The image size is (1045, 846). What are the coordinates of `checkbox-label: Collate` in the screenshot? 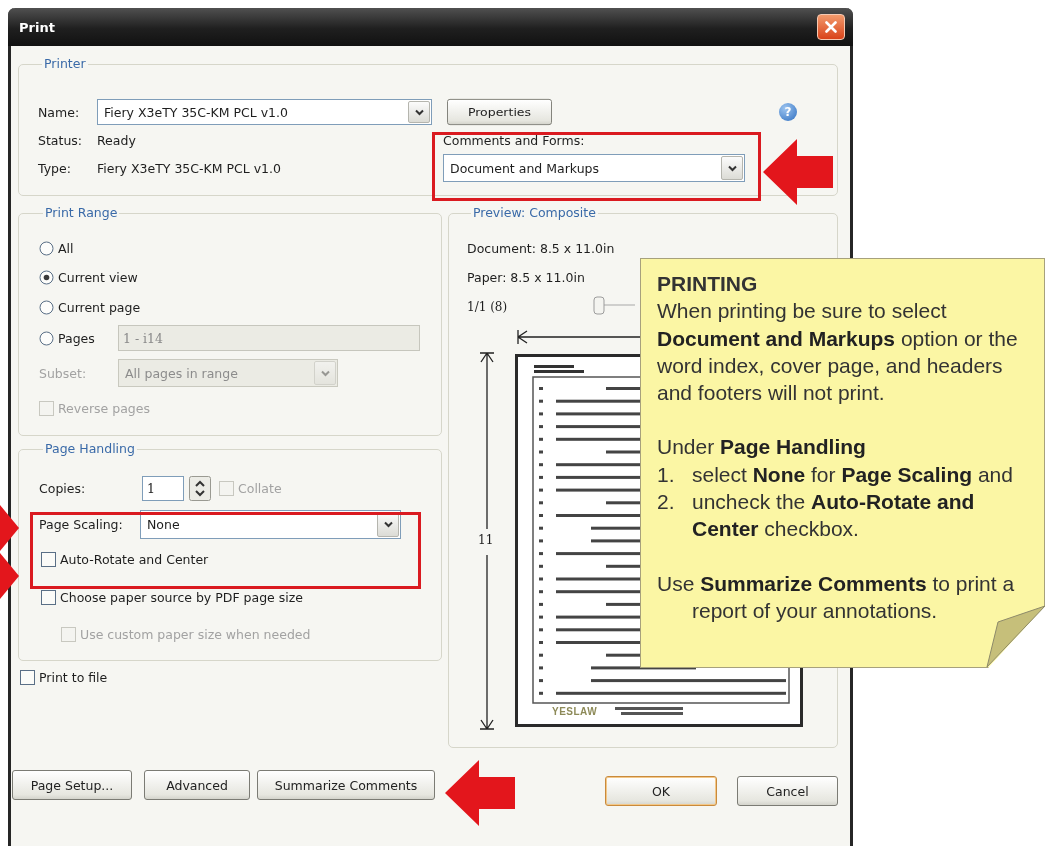 It's located at (260, 488).